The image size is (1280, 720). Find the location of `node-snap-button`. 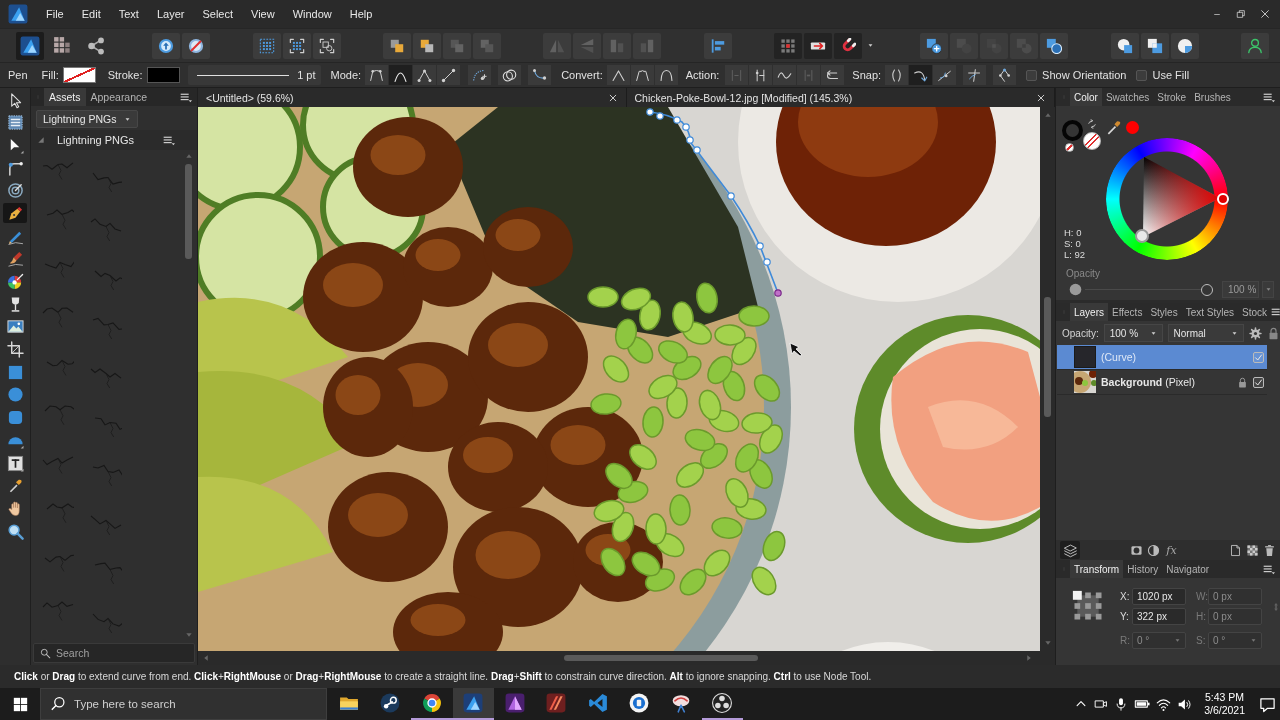

node-snap-button is located at coordinates (1005, 75).